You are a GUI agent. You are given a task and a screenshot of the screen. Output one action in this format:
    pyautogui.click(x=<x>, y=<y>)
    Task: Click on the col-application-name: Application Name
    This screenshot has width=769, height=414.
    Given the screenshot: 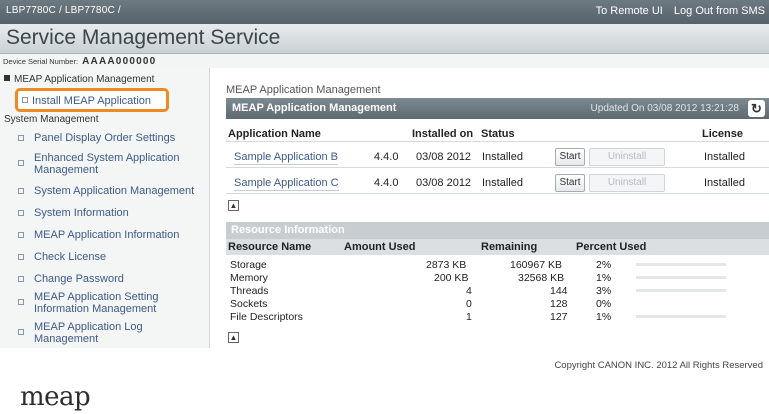 What is the action you would take?
    pyautogui.click(x=274, y=134)
    